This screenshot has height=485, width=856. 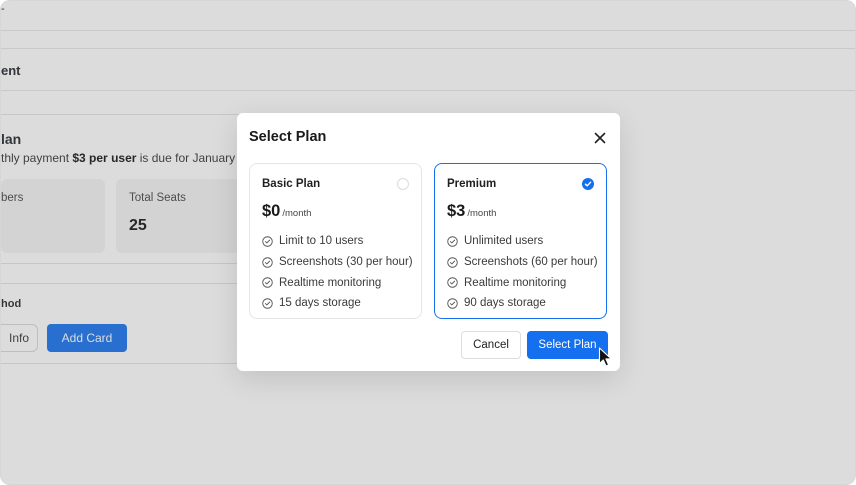 I want to click on dialog-title: Select Plan, so click(x=288, y=137).